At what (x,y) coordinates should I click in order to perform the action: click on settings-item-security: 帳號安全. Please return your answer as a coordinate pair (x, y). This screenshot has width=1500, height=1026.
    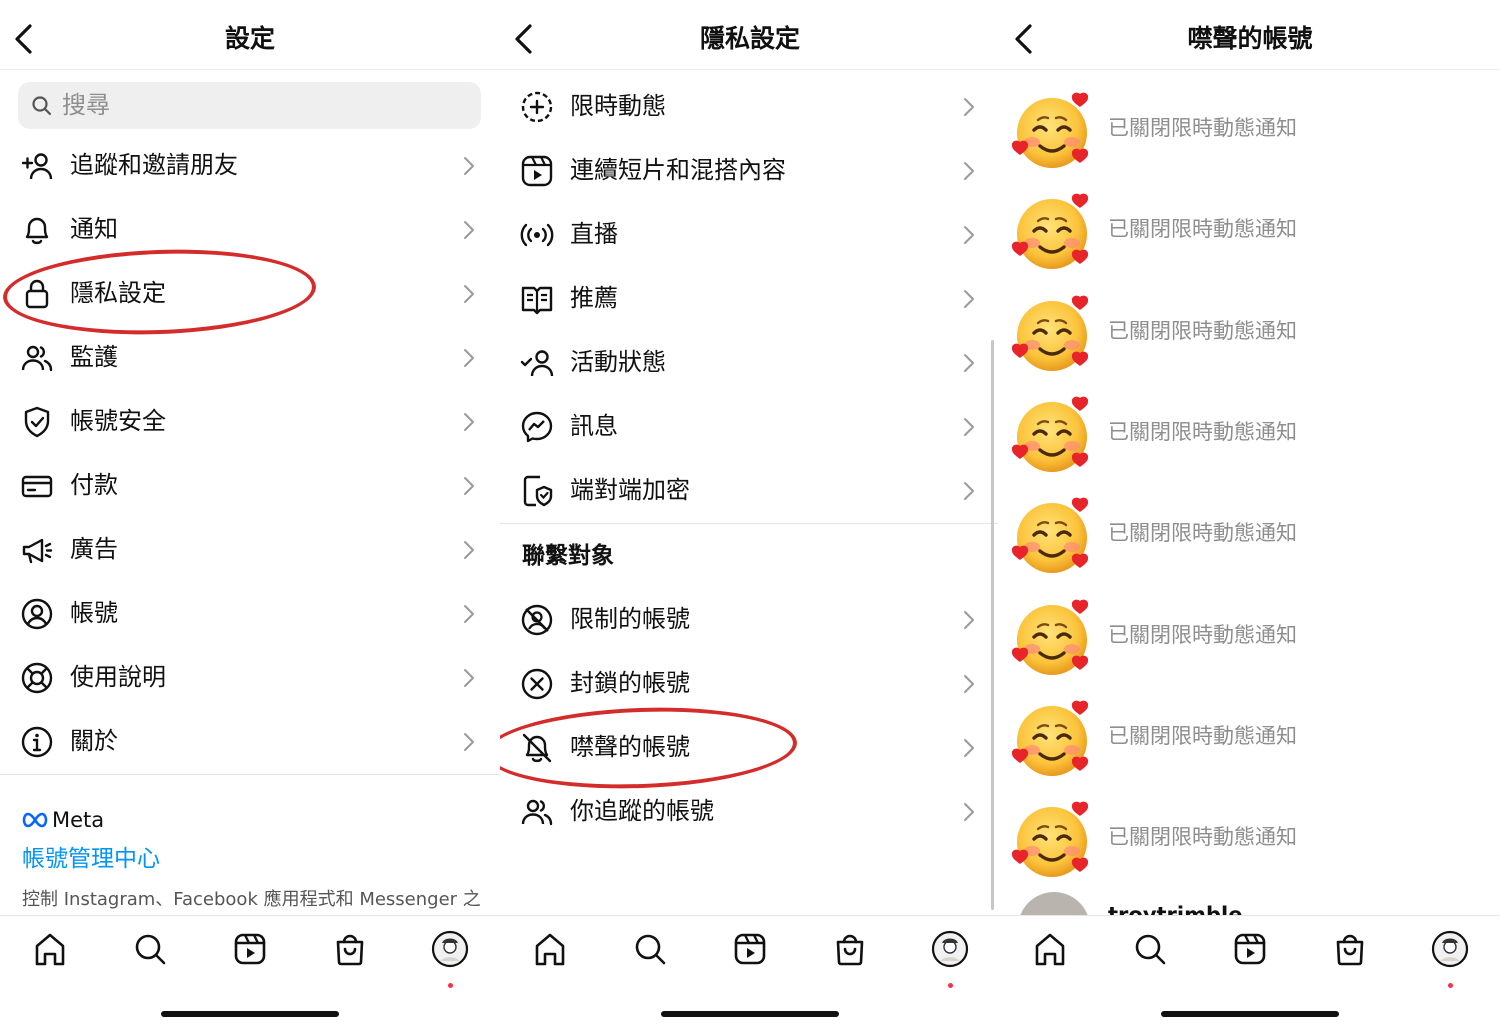
    Looking at the image, I should click on (250, 422).